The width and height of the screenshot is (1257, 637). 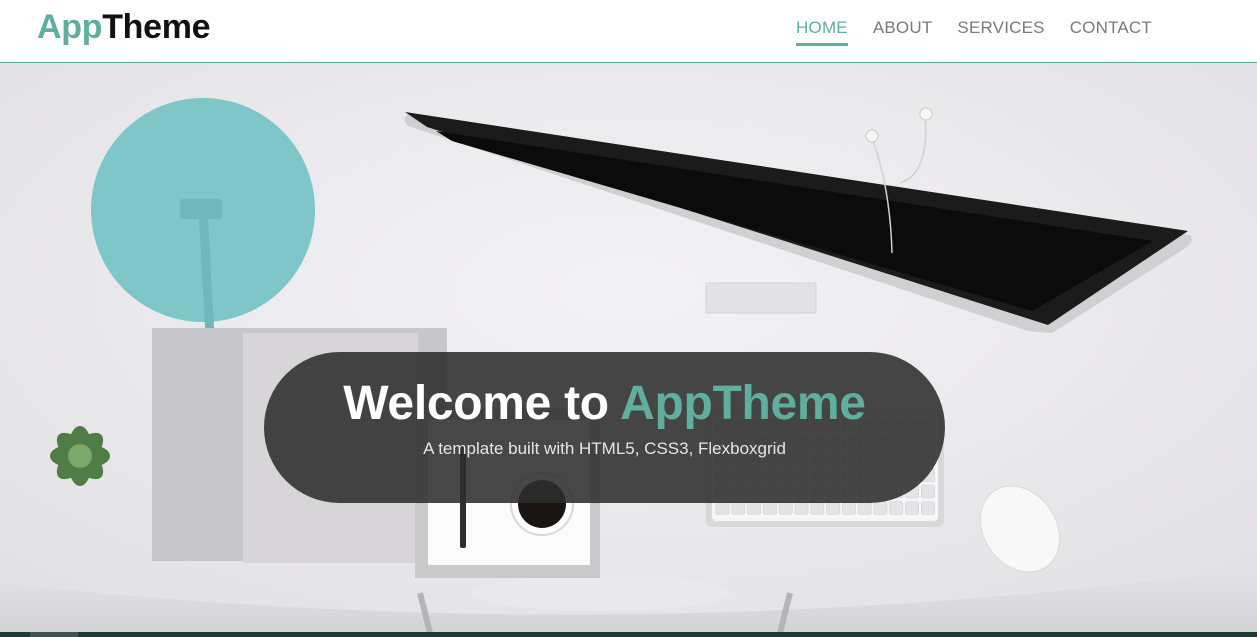 I want to click on hero-title: Welcome to AppTheme, so click(x=604, y=404).